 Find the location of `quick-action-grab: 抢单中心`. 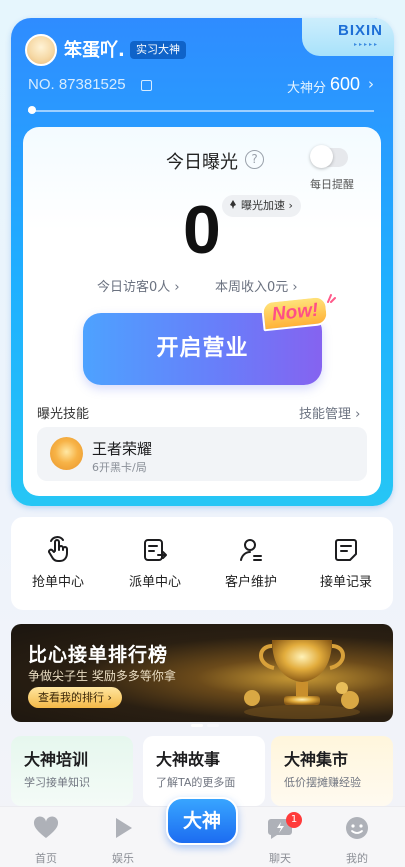

quick-action-grab: 抢单中心 is located at coordinates (58, 563).